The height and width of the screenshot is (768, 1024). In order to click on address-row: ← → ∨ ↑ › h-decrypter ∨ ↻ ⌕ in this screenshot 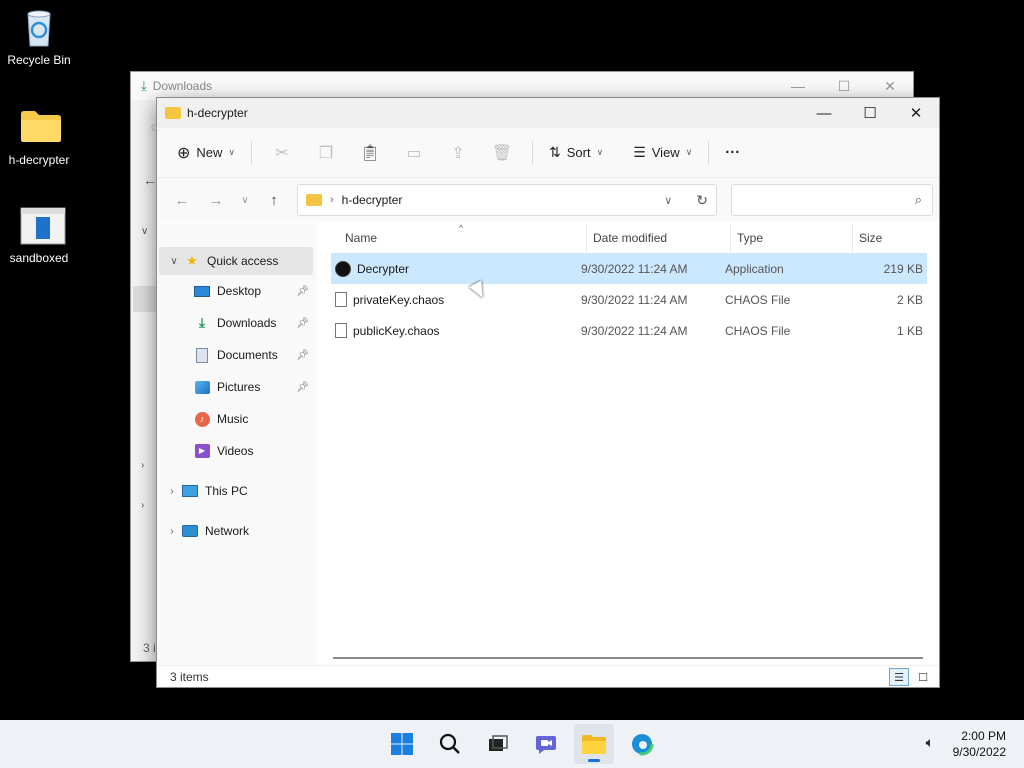, I will do `click(548, 200)`.